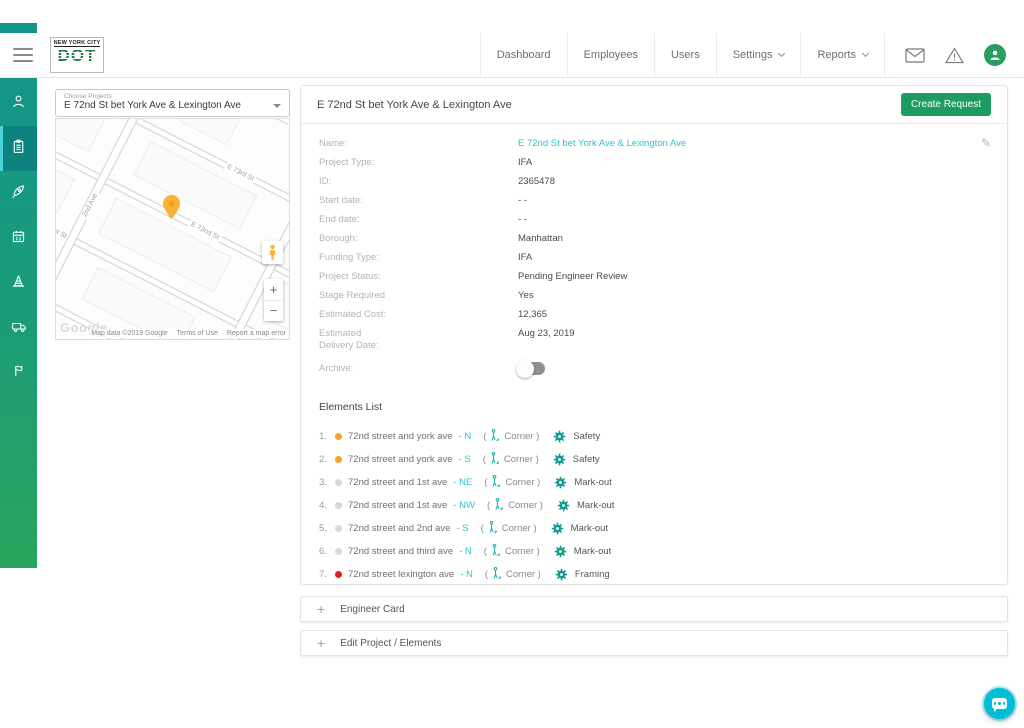 The image size is (1024, 728). I want to click on archive-toggle, so click(530, 368).